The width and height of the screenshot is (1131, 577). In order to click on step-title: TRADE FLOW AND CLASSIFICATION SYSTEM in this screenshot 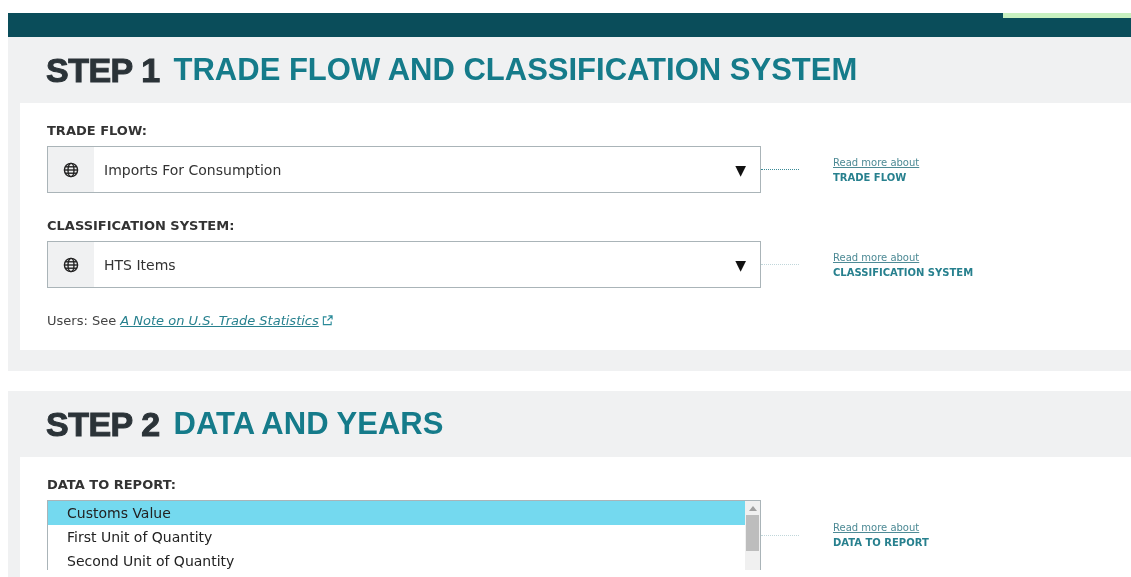, I will do `click(515, 70)`.